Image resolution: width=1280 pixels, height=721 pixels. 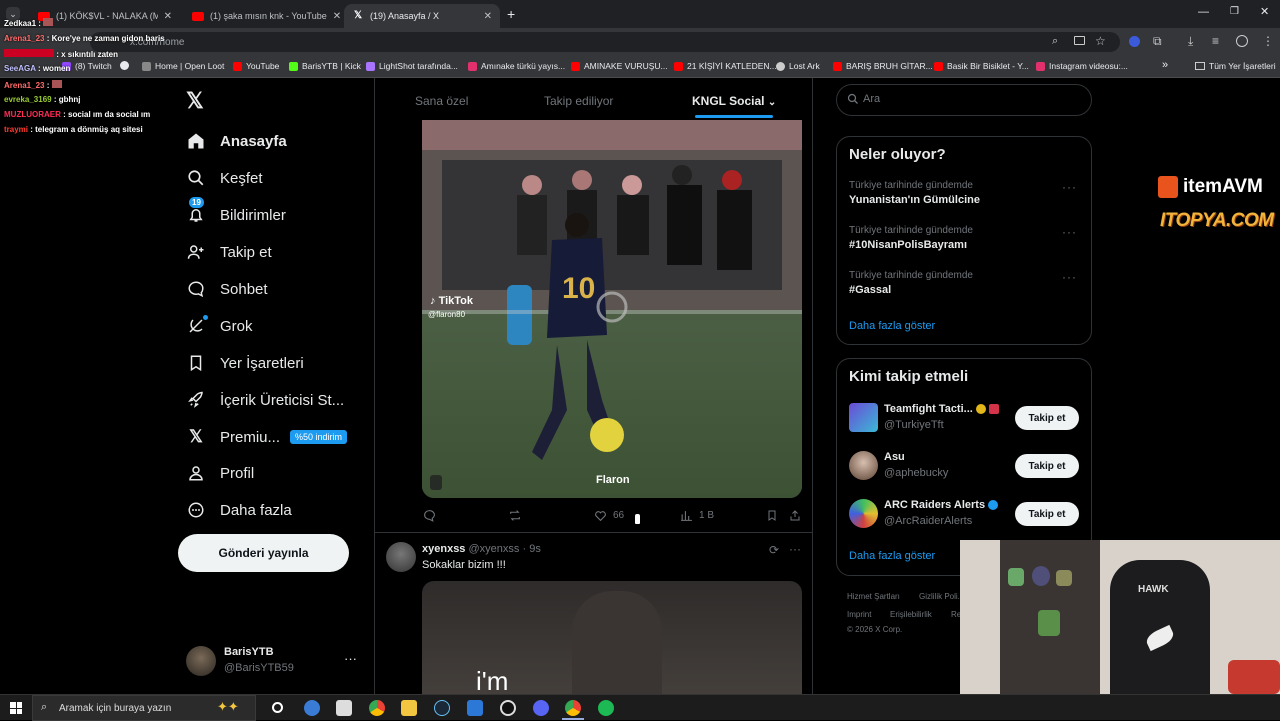 I want to click on media-icon: ≡, so click(x=1215, y=41).